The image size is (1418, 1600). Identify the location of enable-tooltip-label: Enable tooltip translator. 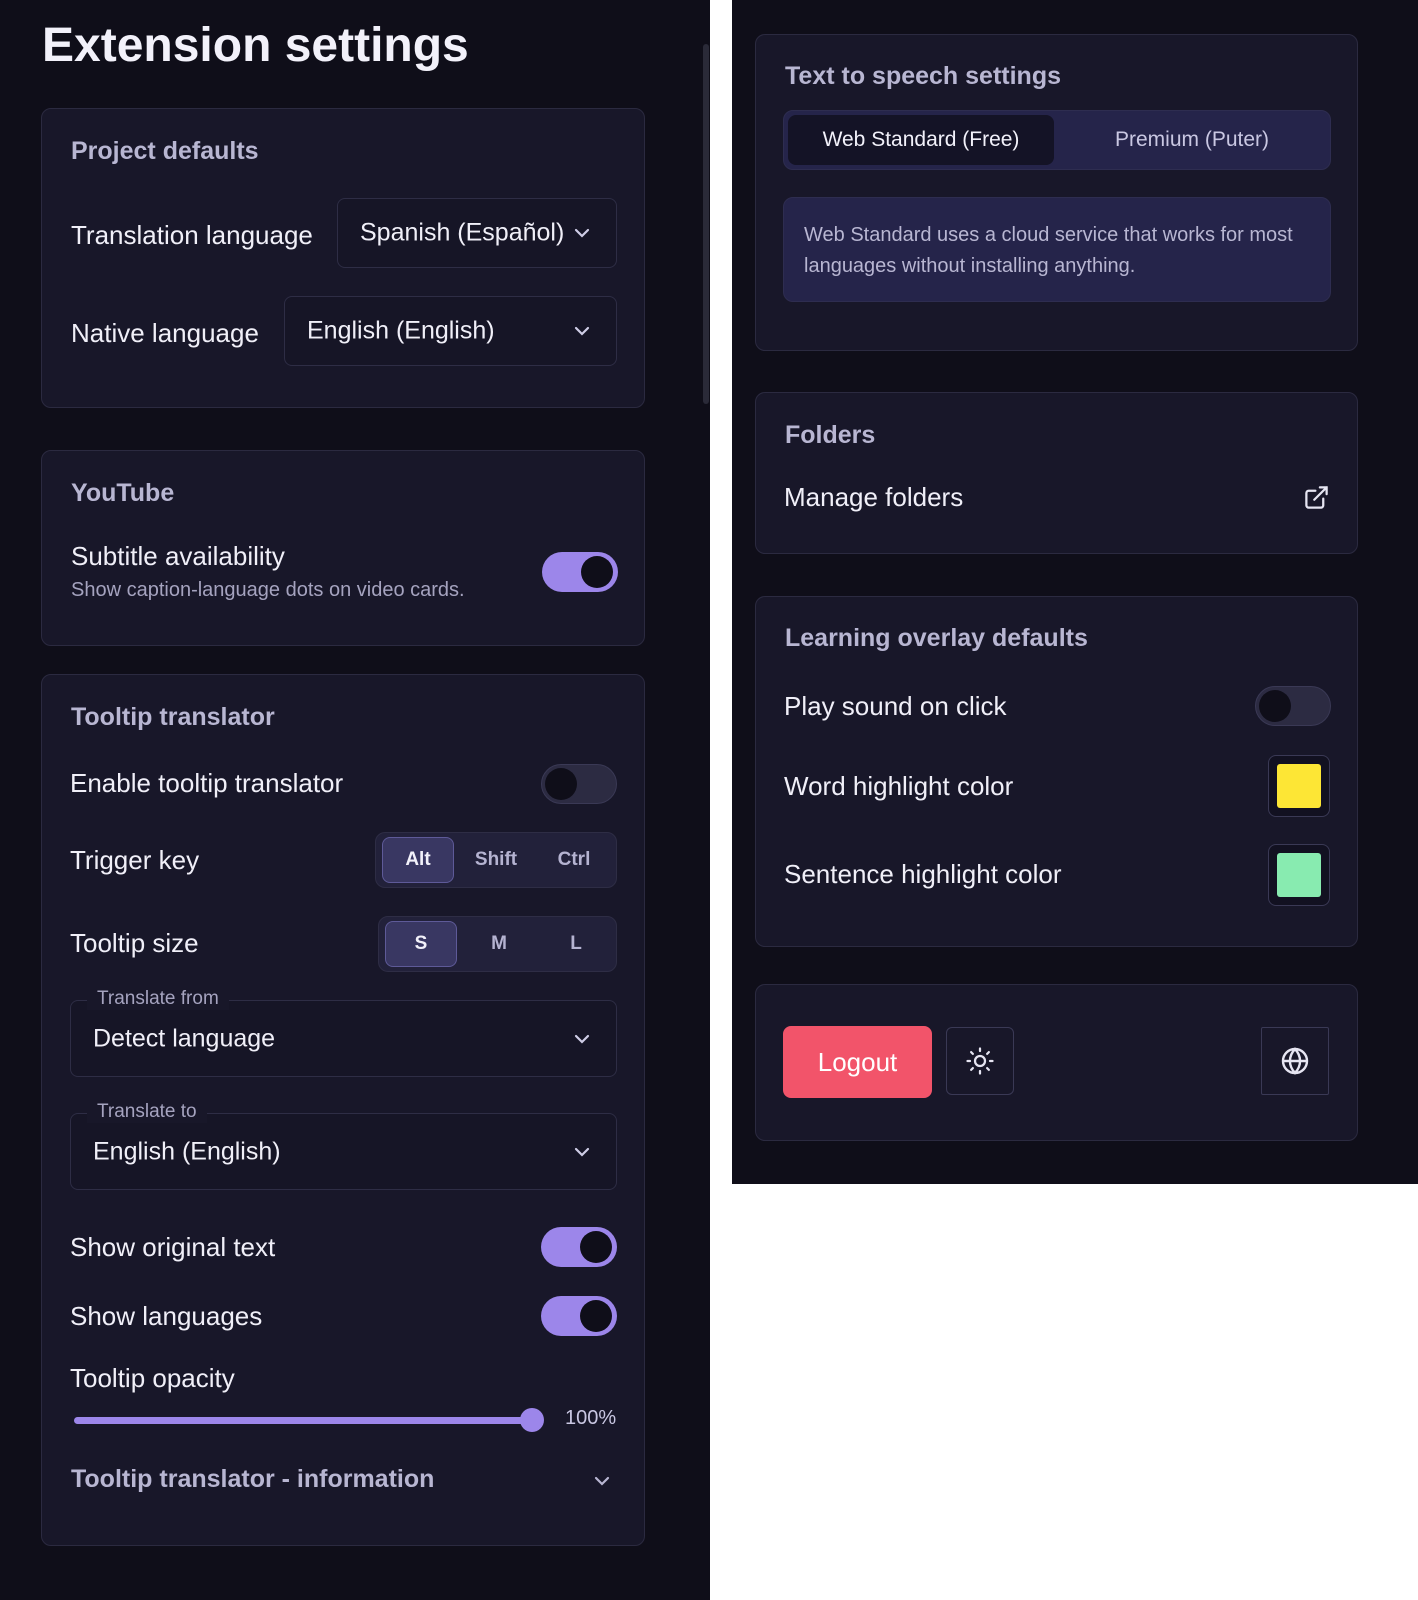
(207, 783).